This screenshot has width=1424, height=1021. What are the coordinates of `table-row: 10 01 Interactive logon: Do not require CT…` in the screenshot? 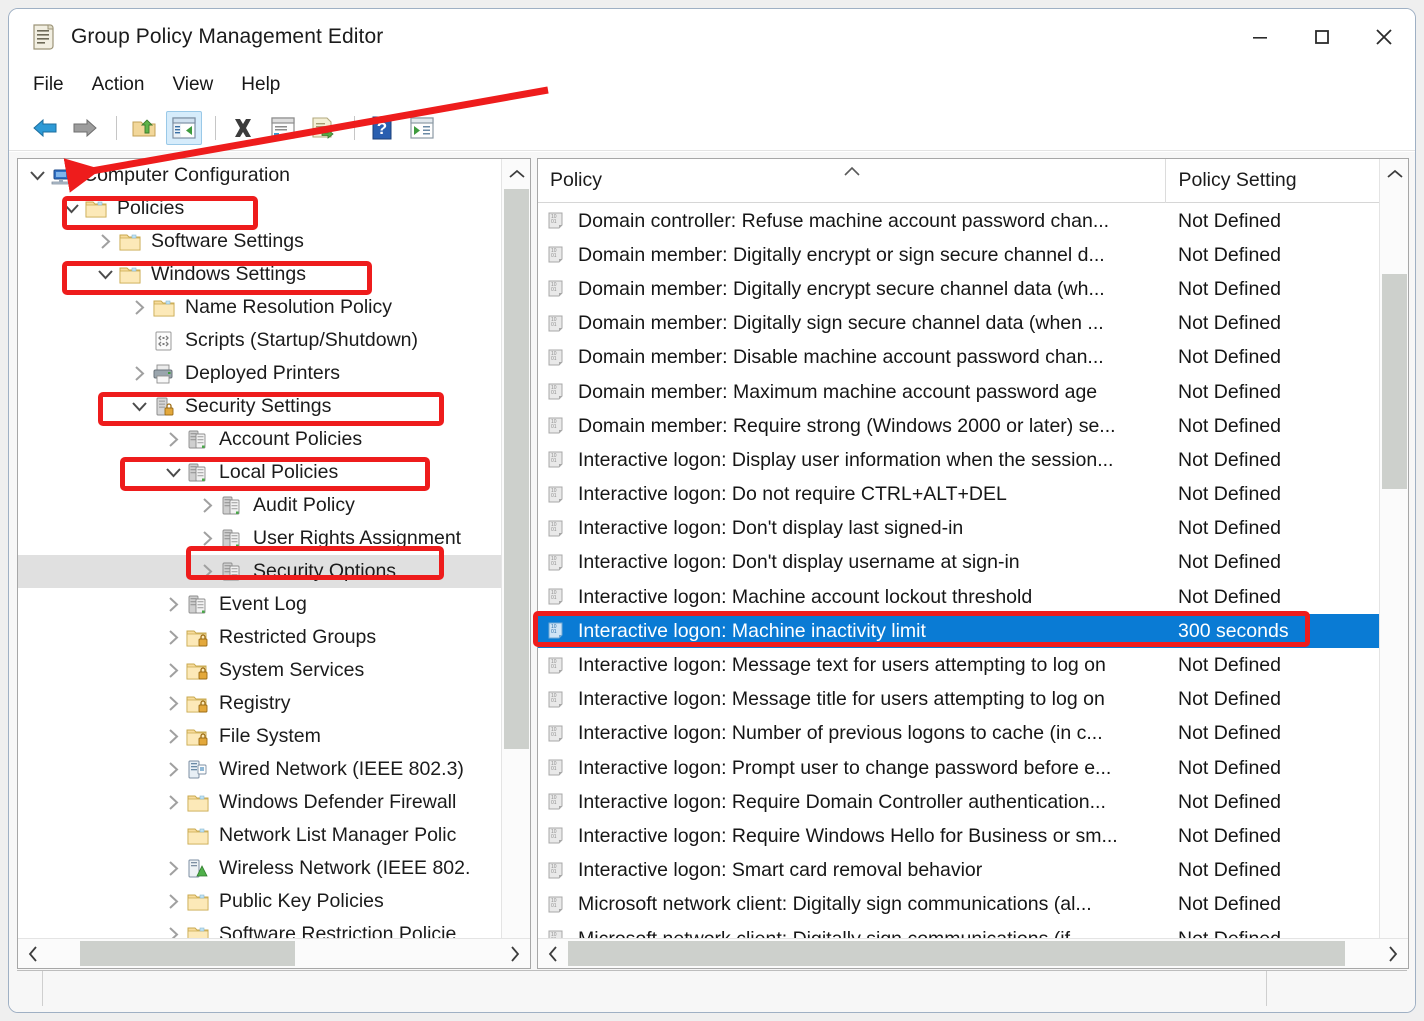 It's located at (958, 495).